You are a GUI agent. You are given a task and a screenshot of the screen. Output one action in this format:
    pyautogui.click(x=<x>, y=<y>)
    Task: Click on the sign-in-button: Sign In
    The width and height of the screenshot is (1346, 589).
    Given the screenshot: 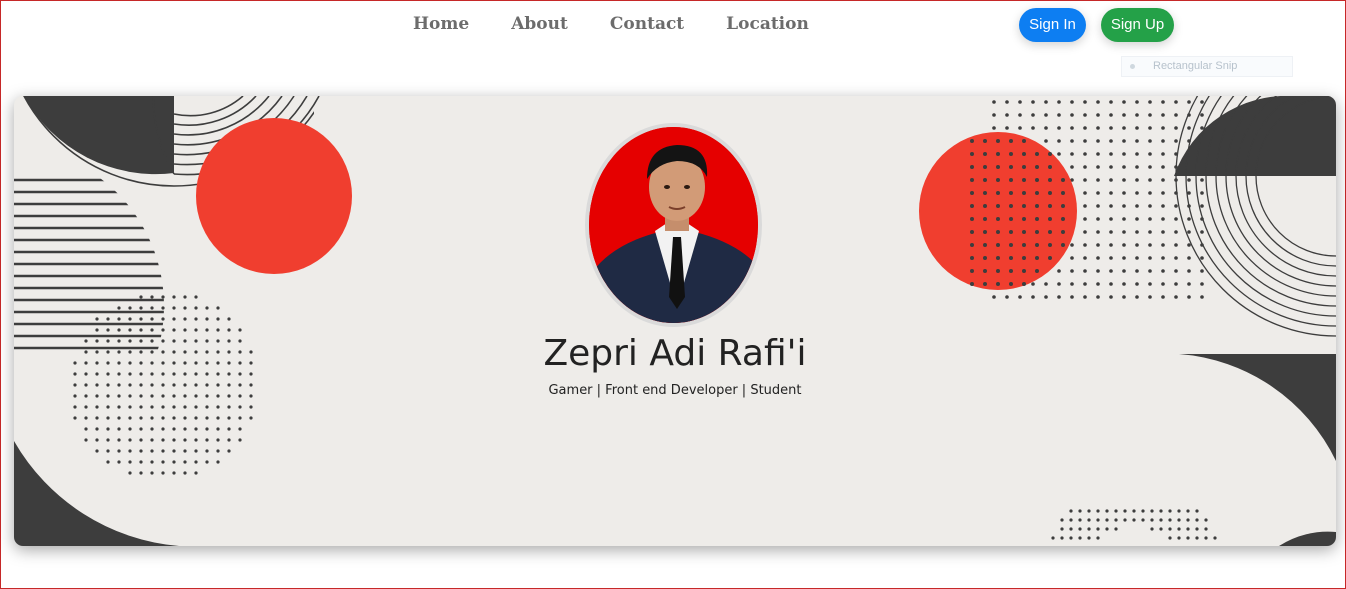 What is the action you would take?
    pyautogui.click(x=1052, y=25)
    